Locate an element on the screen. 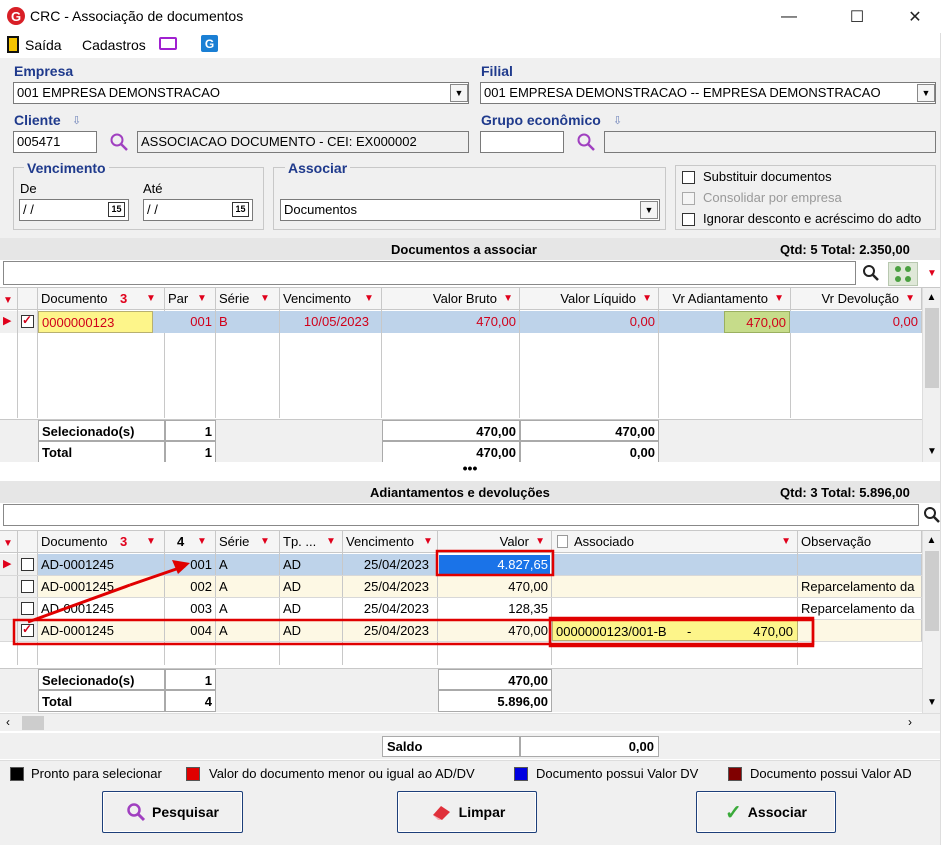 This screenshot has width=949, height=845. company-select: 001 EMPRESA DEMONSTRACAO is located at coordinates (241, 93).